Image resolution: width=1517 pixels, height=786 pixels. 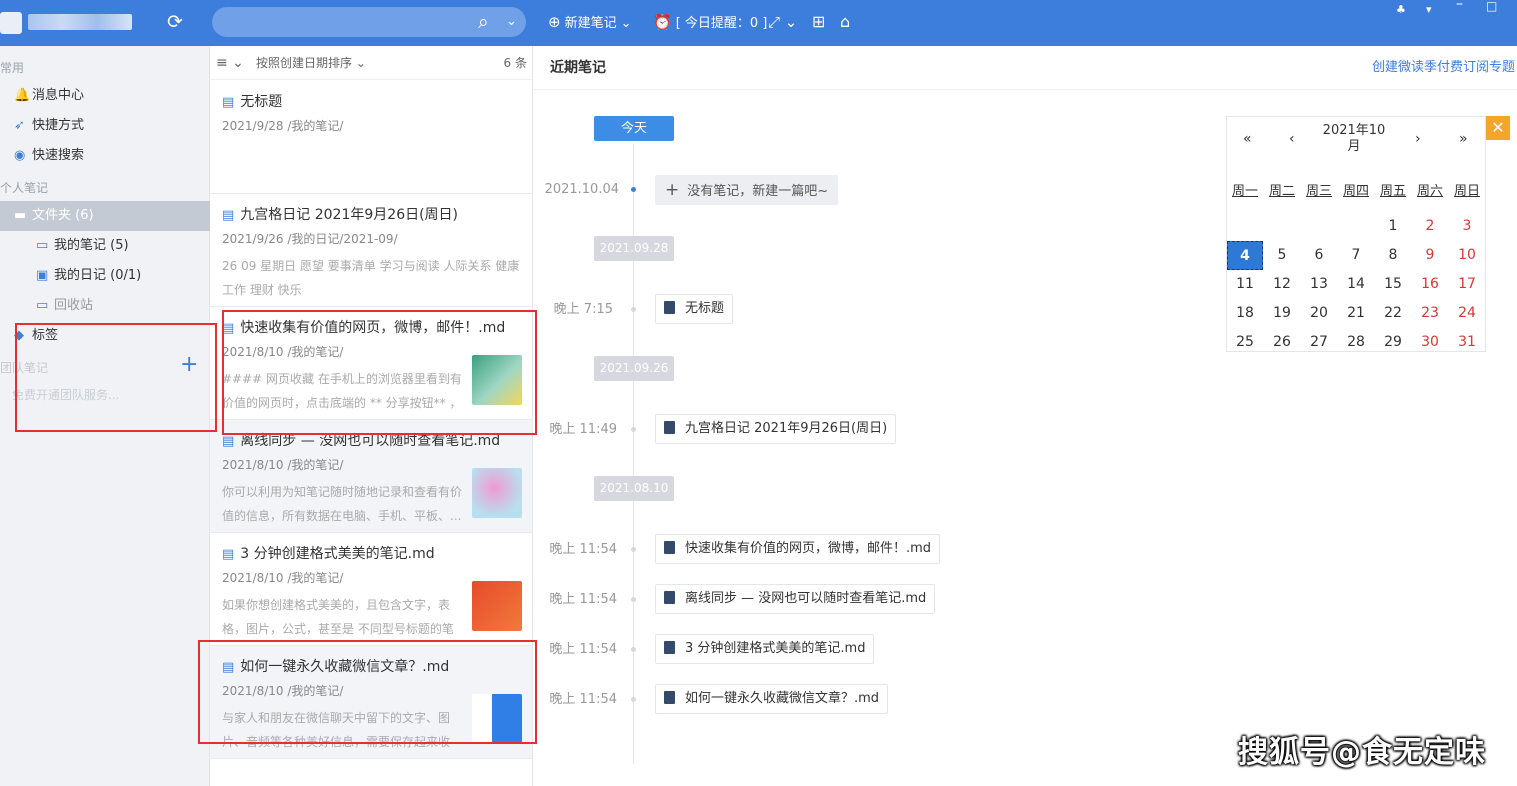 I want to click on list-item: ▤ 无标题 2021/9/28 /我的笔记/, so click(x=371, y=137).